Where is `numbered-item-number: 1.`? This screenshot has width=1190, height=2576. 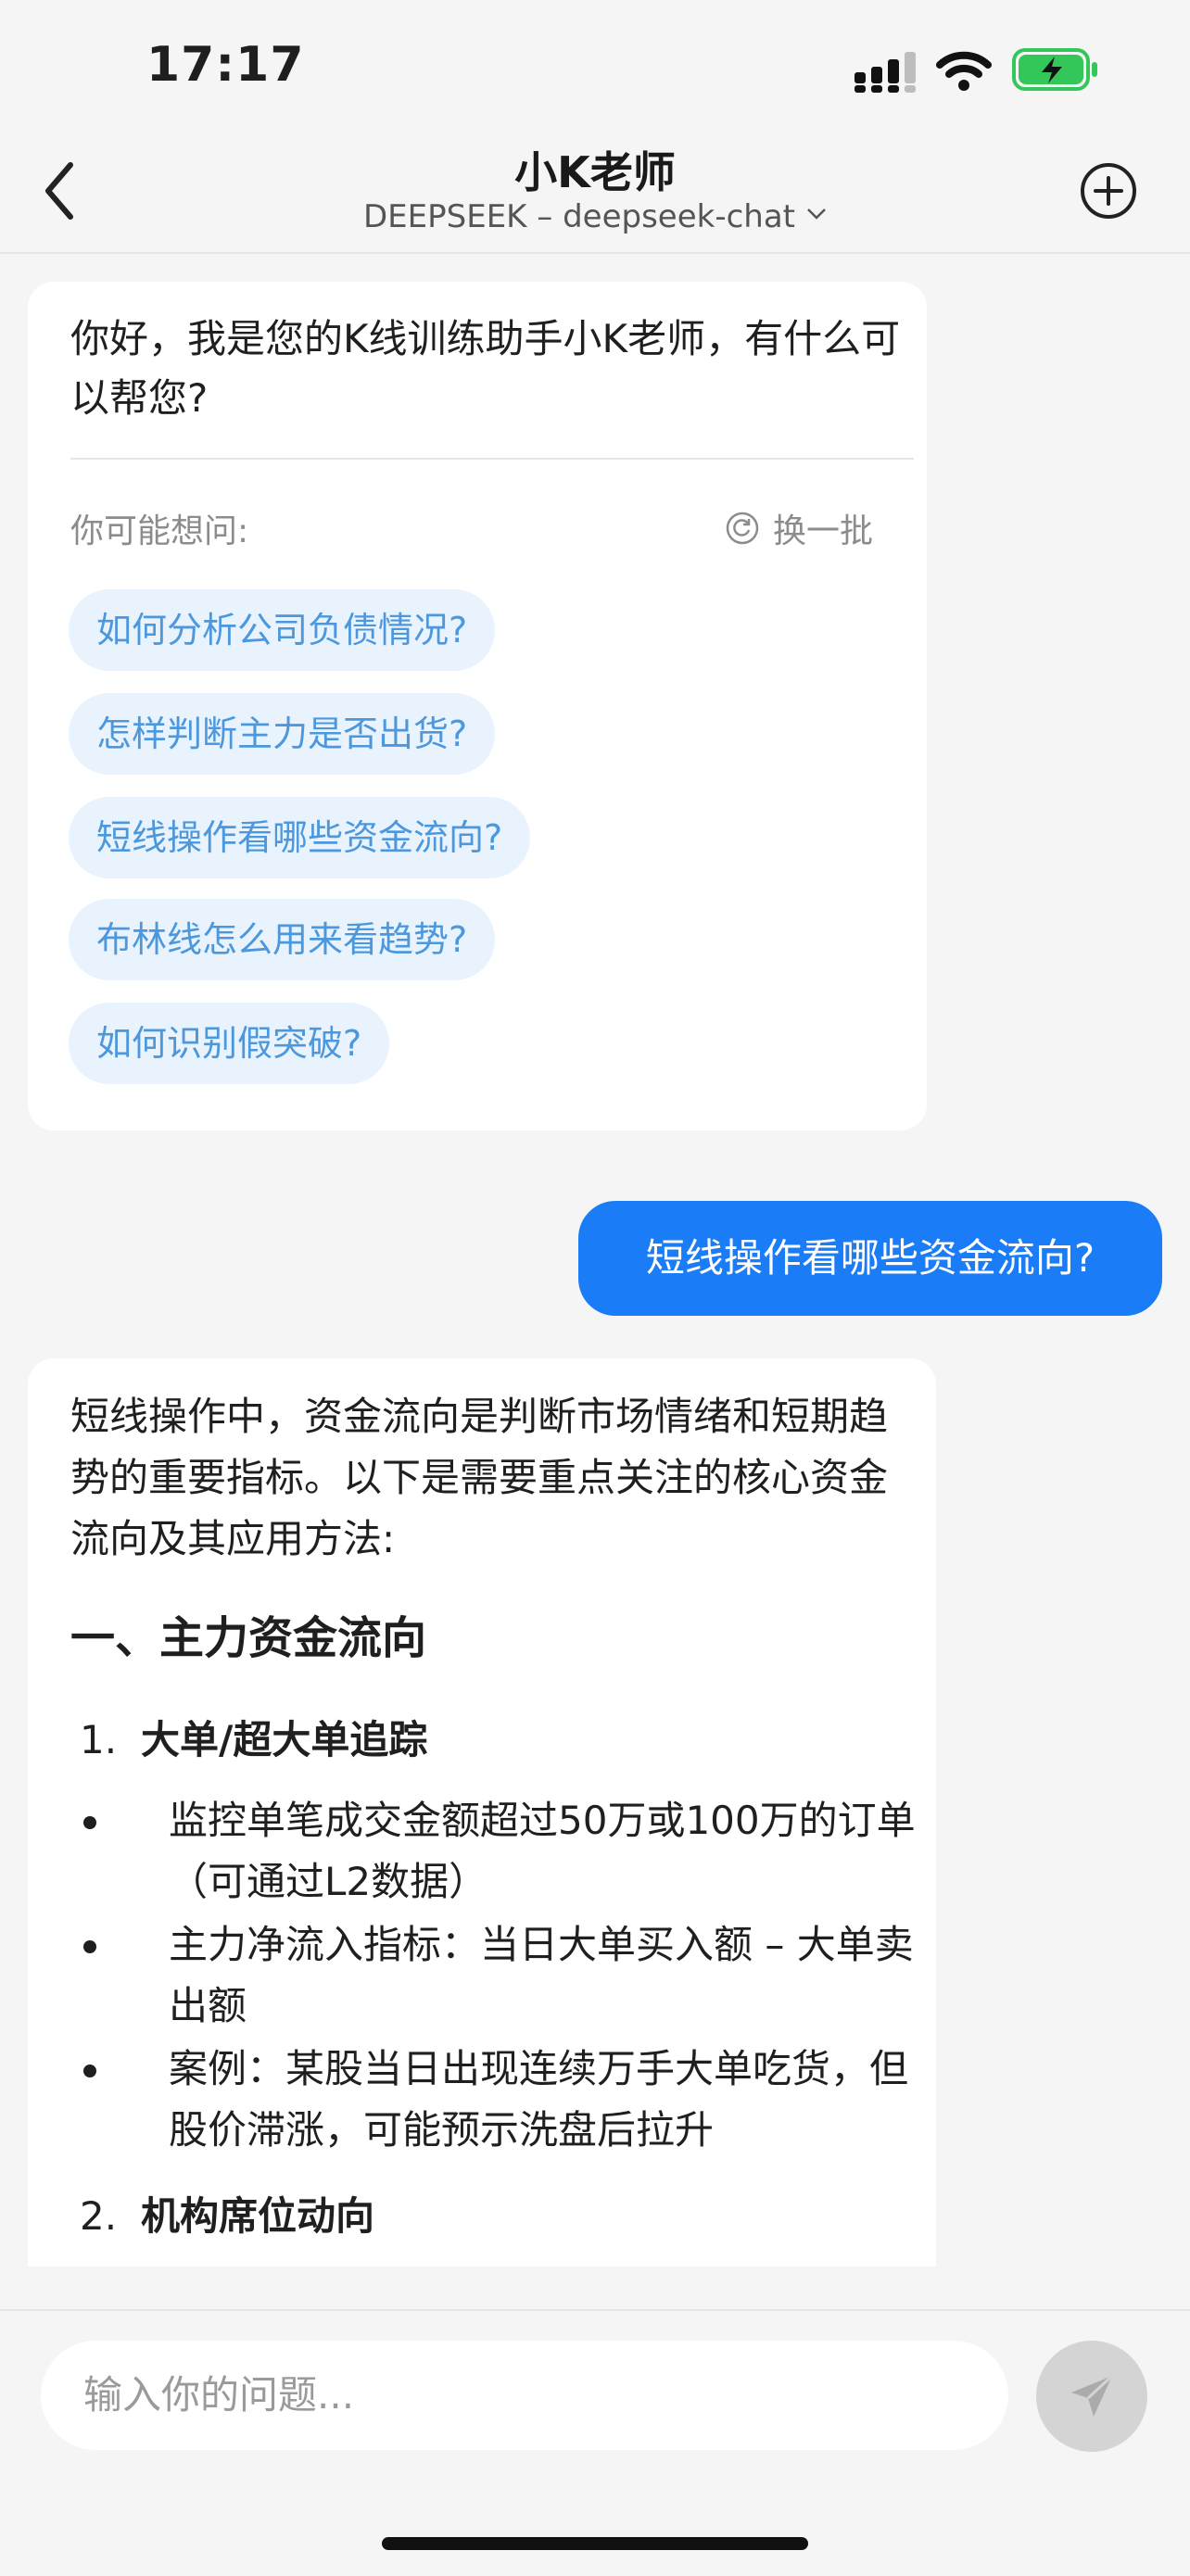 numbered-item-number: 1. is located at coordinates (99, 1739).